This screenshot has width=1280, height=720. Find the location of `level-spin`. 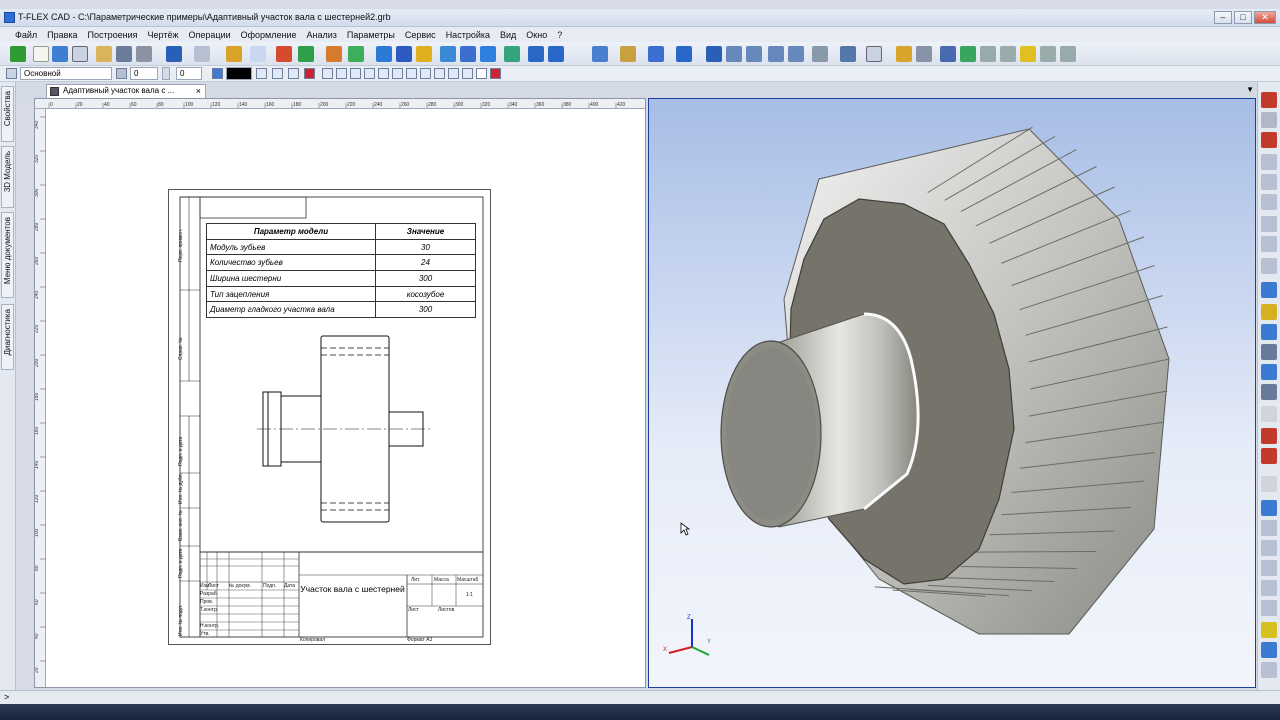

level-spin is located at coordinates (166, 73).